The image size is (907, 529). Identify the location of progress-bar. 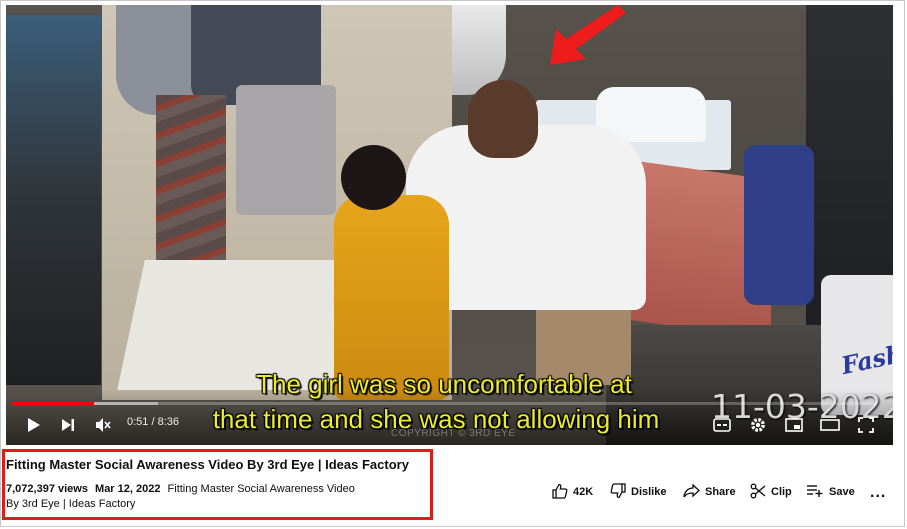
(444, 403).